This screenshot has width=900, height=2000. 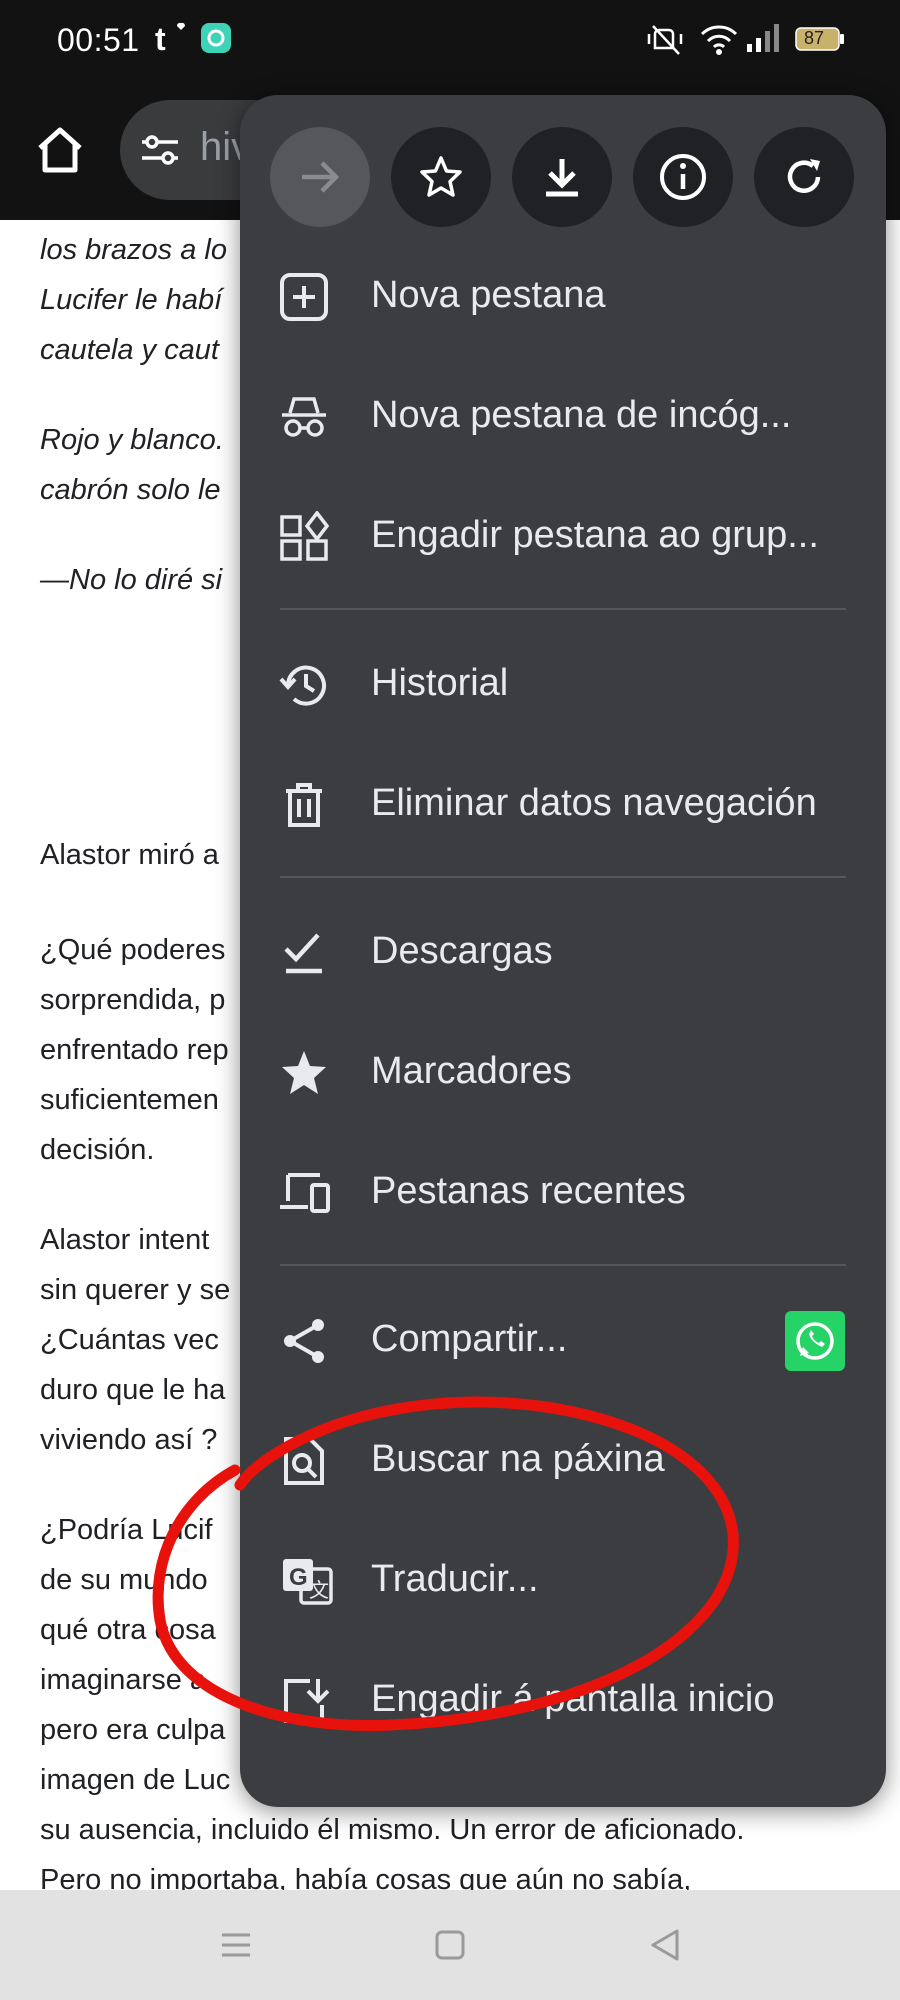 What do you see at coordinates (763, 40) in the screenshot?
I see `signal-icon` at bounding box center [763, 40].